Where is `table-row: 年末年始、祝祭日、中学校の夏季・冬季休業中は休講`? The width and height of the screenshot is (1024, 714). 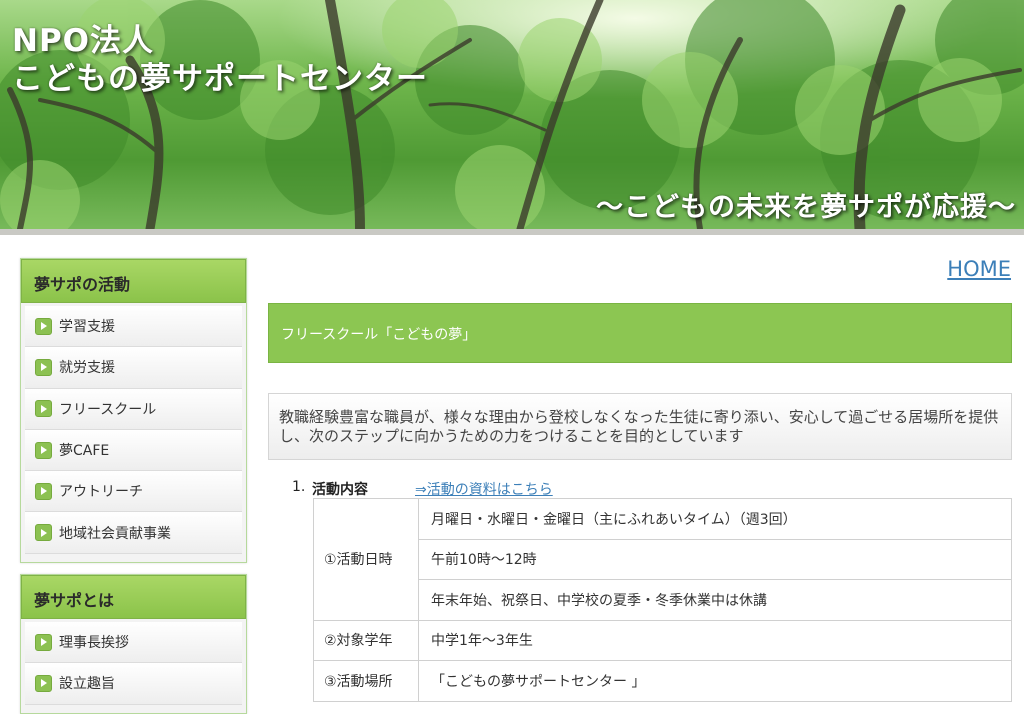
table-row: 年末年始、祝祭日、中学校の夏季・冬季休業中は休講 is located at coordinates (663, 600).